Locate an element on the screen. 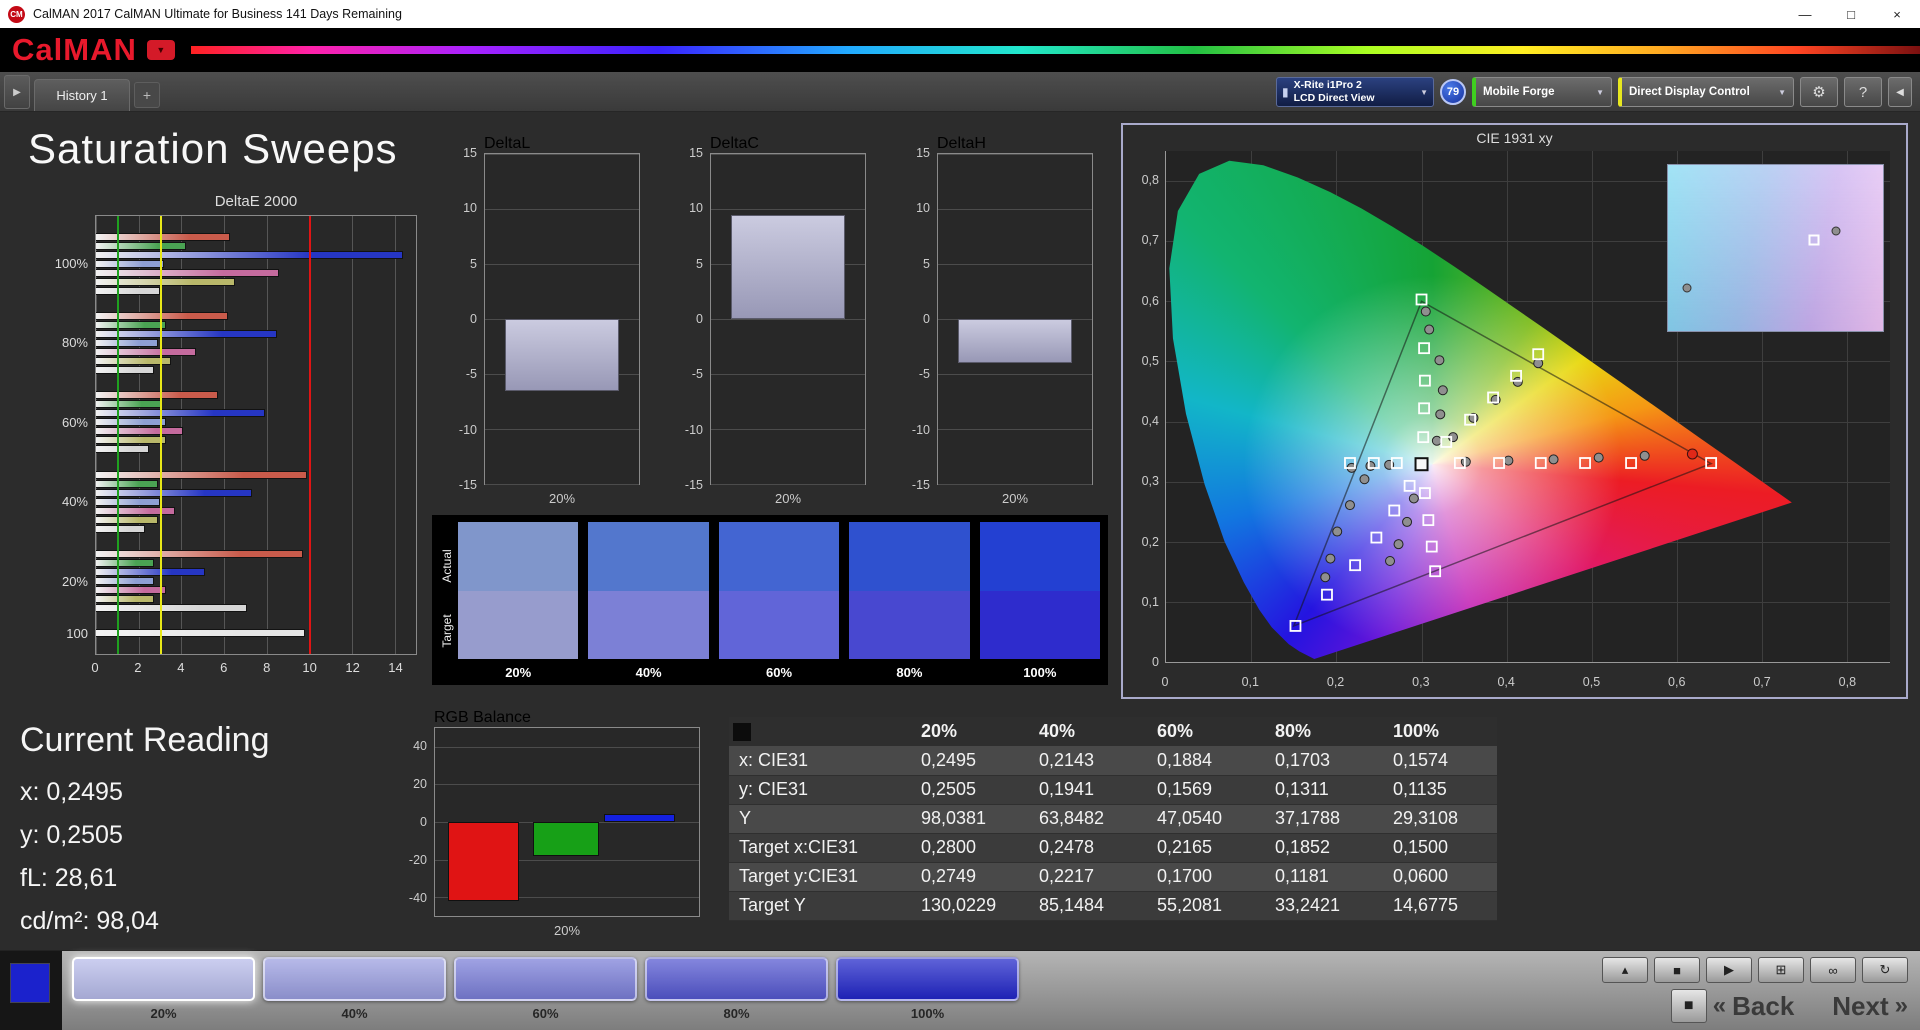  cie-axis-label: 0,2 is located at coordinates (1335, 682).